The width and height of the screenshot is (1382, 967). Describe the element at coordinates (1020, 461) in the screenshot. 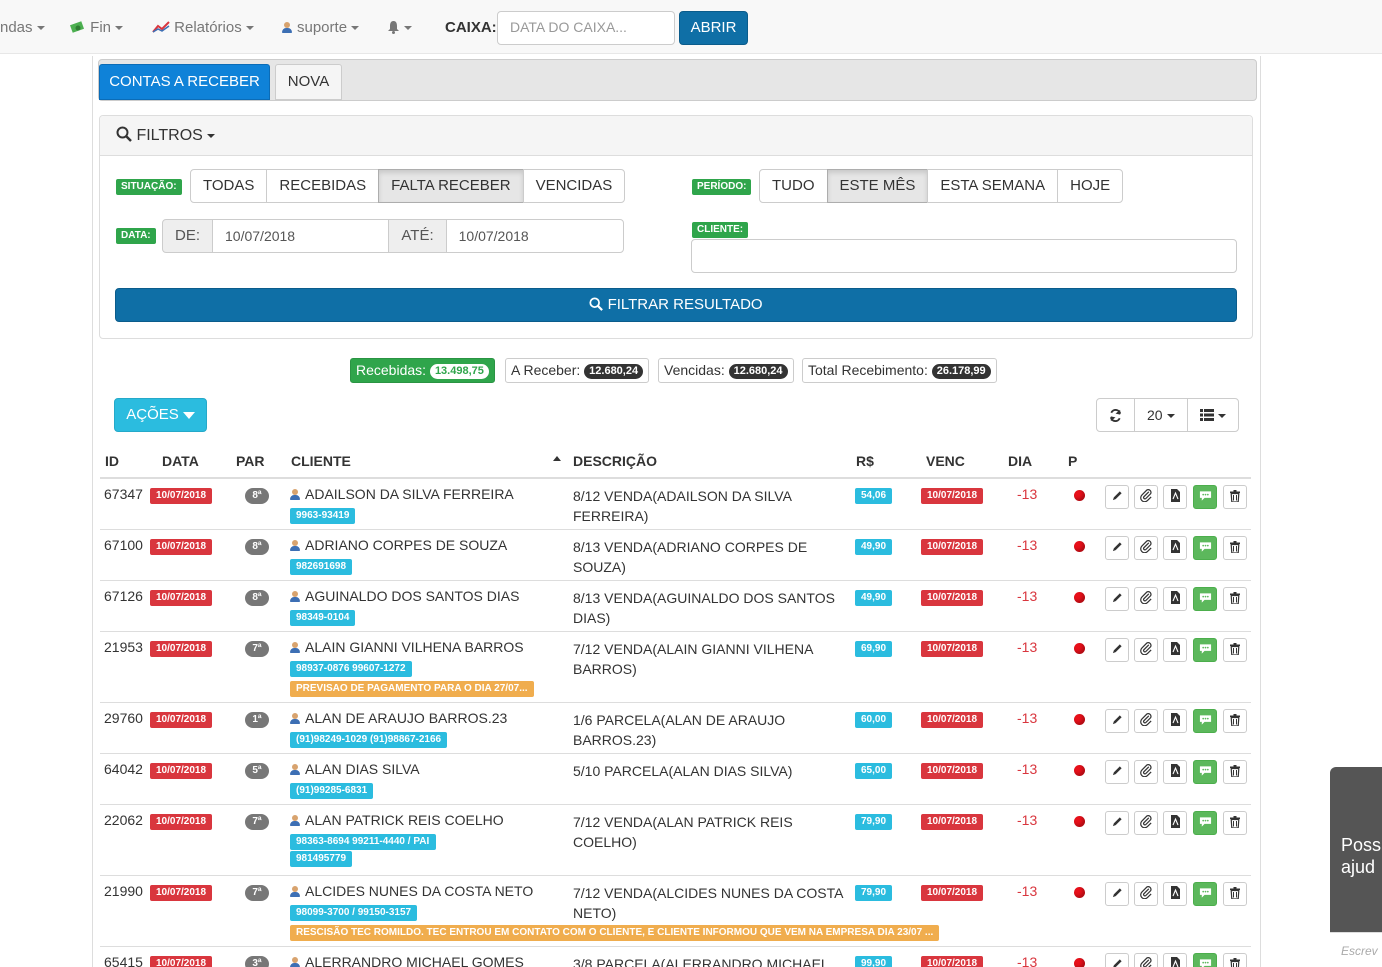

I see `col-header-dia: DIA` at that location.